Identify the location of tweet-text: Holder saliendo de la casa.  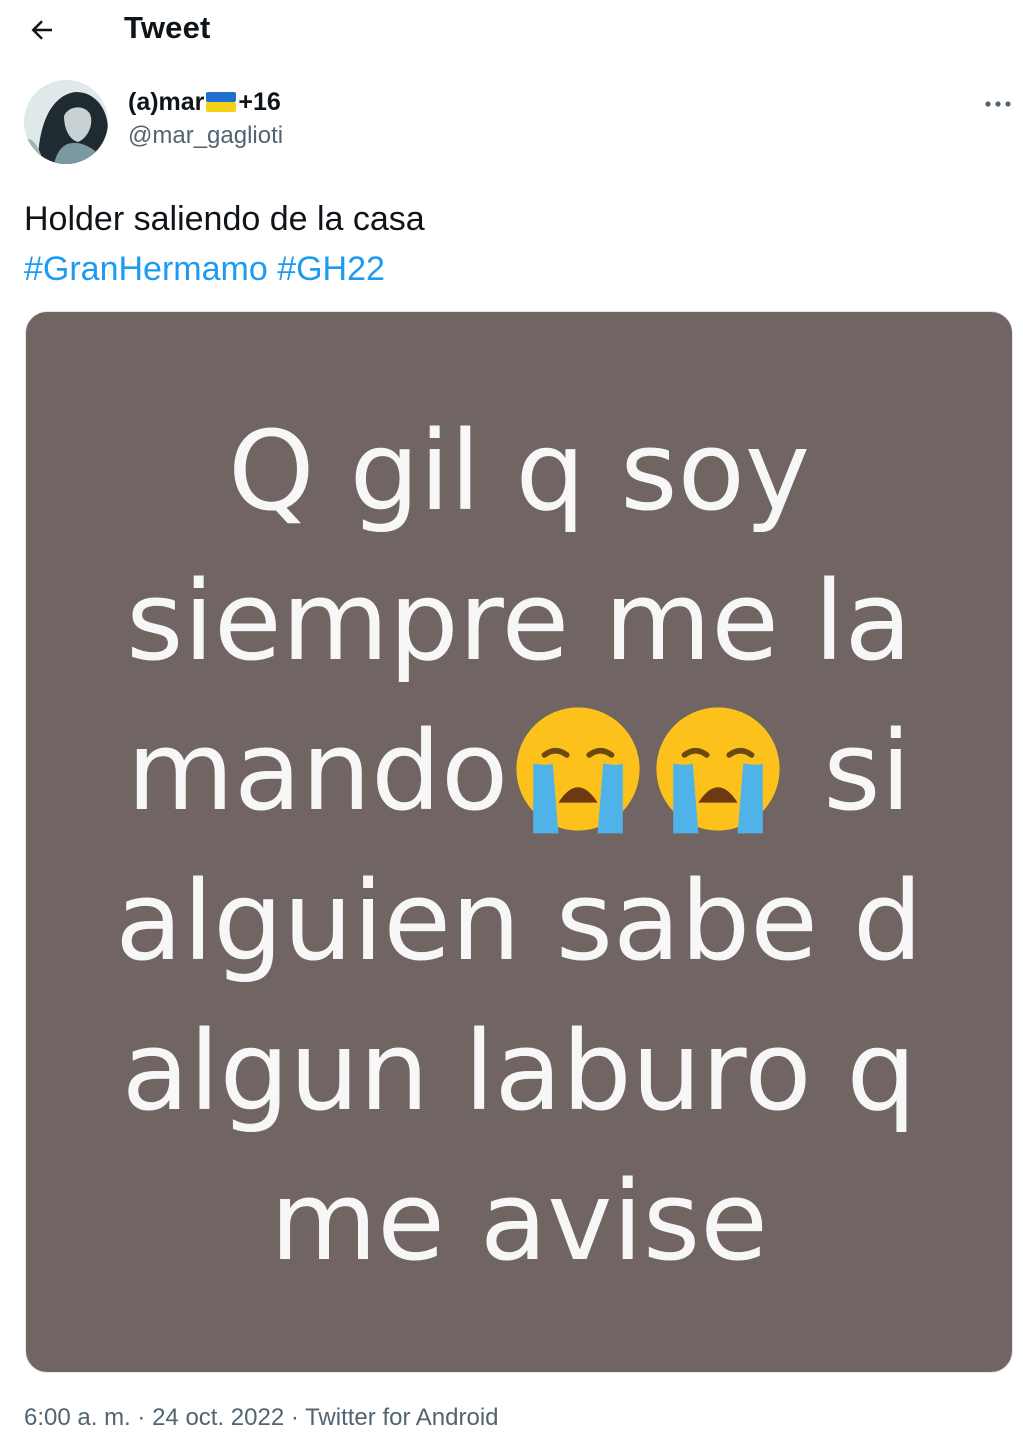
(224, 219).